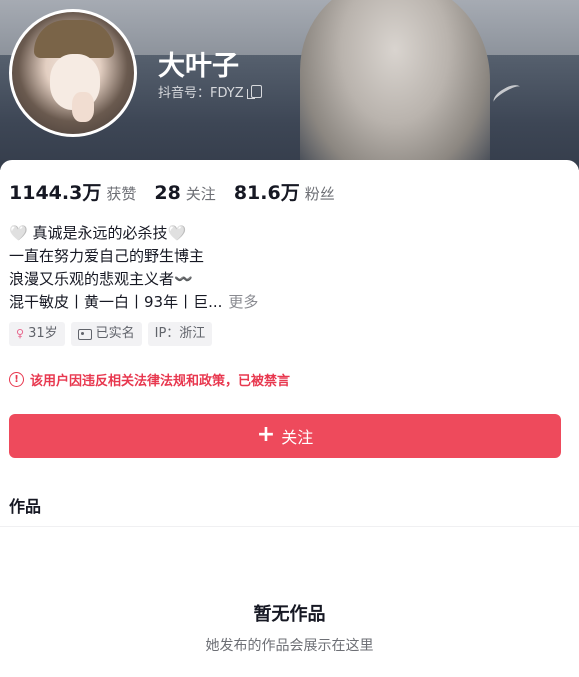 This screenshot has height=677, width=579. I want to click on bio-line-1: 🤍 真诚是永远的必杀技🤍, so click(98, 233).